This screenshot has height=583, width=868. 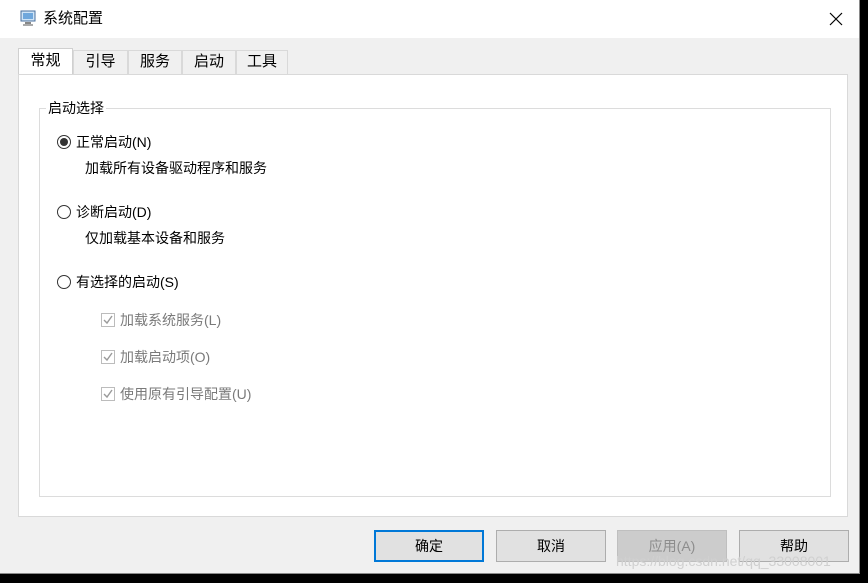 I want to click on radio-selective-startup: 有选择的启动(S), so click(x=118, y=282).